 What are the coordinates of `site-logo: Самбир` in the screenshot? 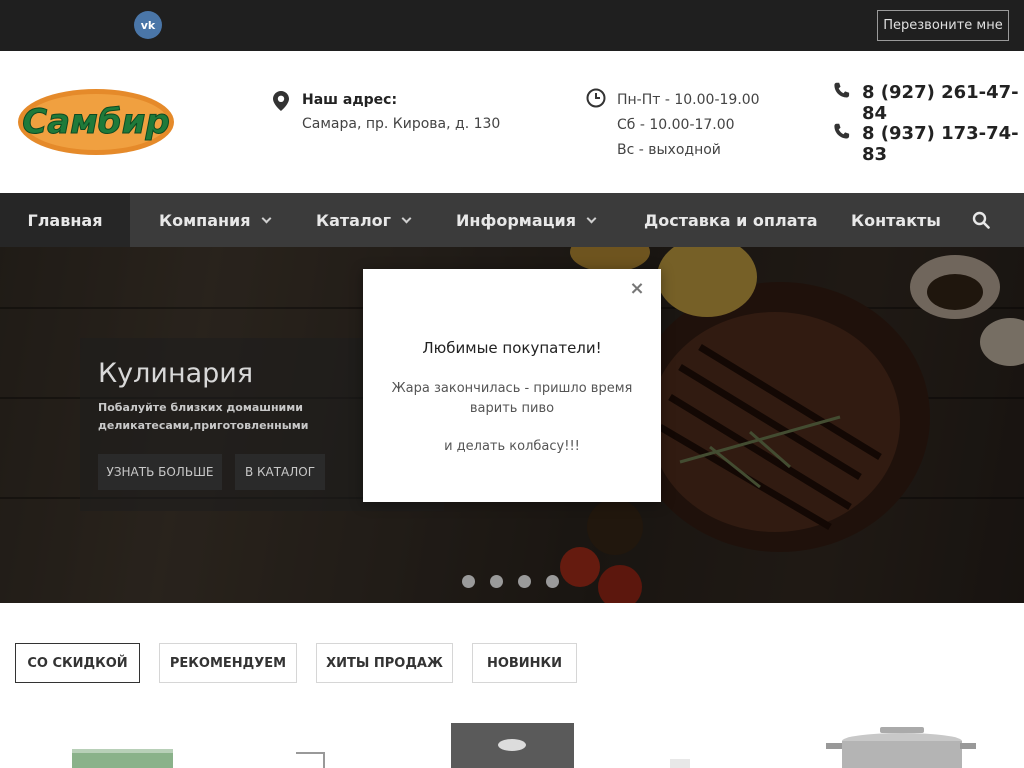 It's located at (96, 122).